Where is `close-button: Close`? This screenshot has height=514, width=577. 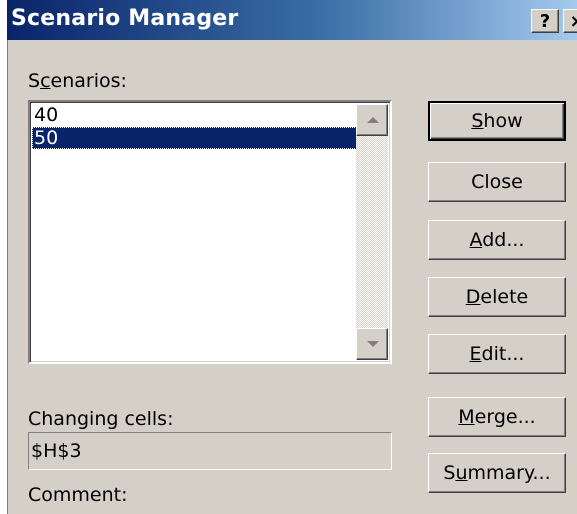 close-button: Close is located at coordinates (497, 182).